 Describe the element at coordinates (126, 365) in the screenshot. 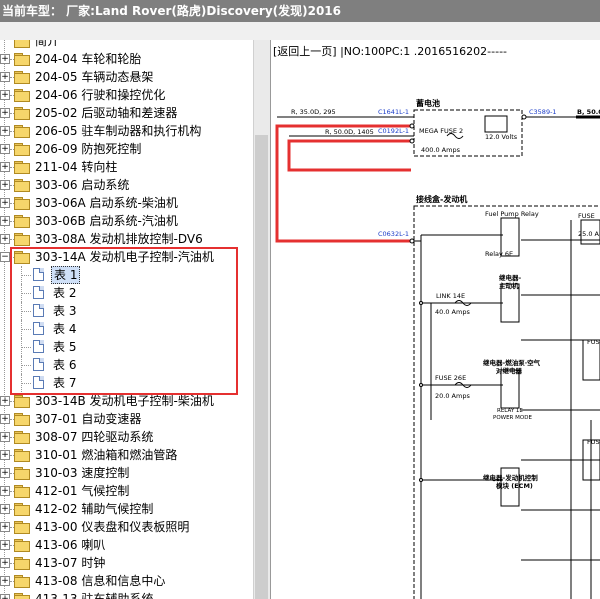

I see `tree-leaf-table: 表 6` at that location.